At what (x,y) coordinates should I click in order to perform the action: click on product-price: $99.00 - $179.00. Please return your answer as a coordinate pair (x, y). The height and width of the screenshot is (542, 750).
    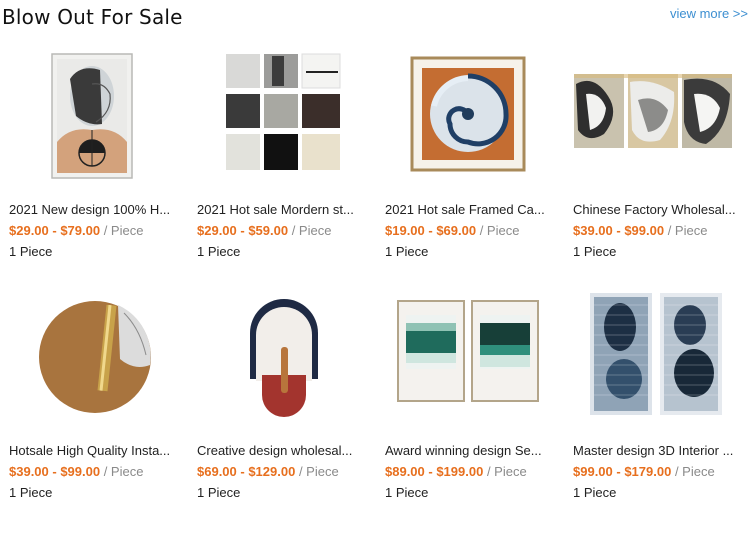
    Looking at the image, I should click on (622, 471).